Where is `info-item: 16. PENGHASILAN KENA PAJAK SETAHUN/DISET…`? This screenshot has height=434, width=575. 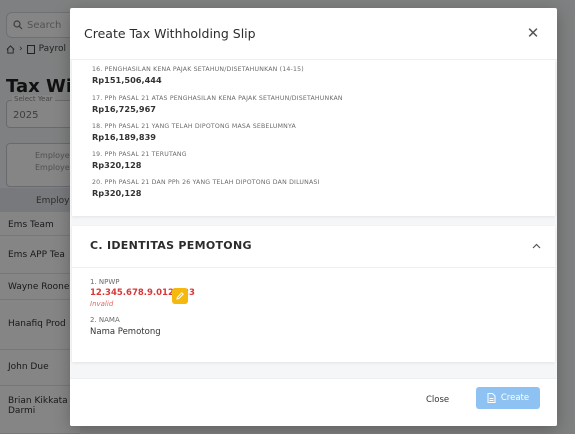 info-item: 16. PENGHASILAN KENA PAJAK SETAHUN/DISET… is located at coordinates (198, 75).